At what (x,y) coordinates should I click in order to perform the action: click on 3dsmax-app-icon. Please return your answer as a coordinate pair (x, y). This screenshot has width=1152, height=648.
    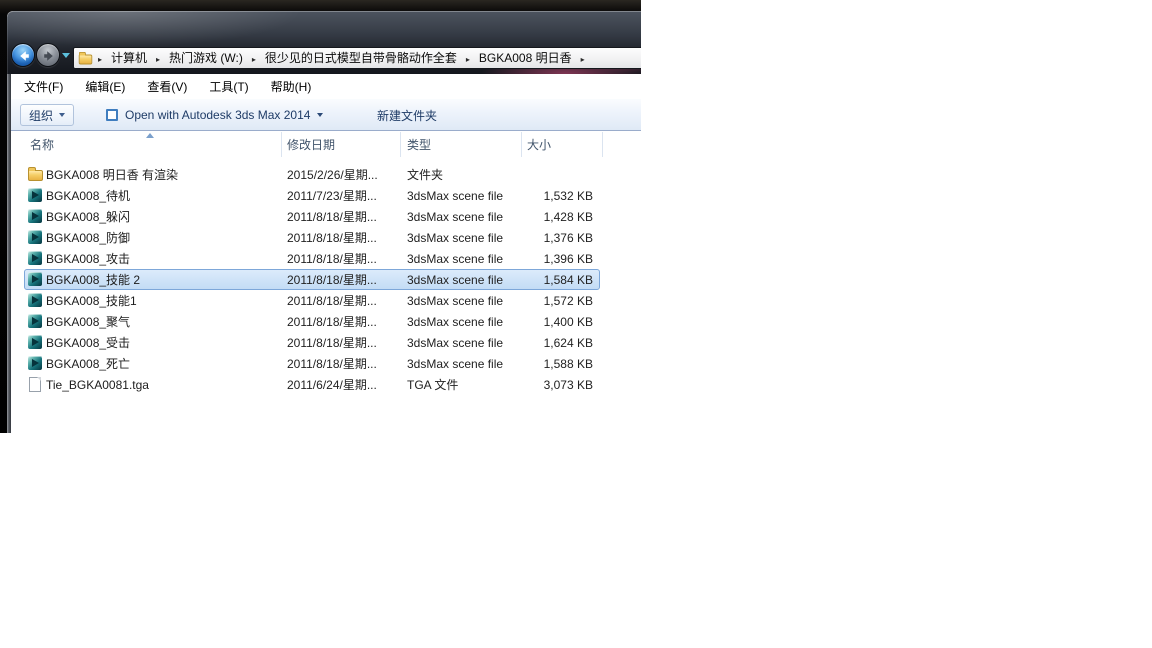
    Looking at the image, I should click on (112, 115).